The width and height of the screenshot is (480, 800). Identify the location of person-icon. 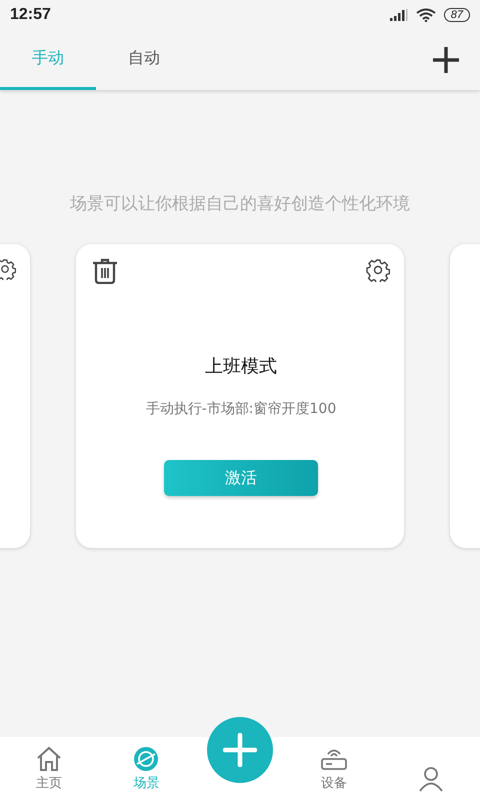
(431, 779).